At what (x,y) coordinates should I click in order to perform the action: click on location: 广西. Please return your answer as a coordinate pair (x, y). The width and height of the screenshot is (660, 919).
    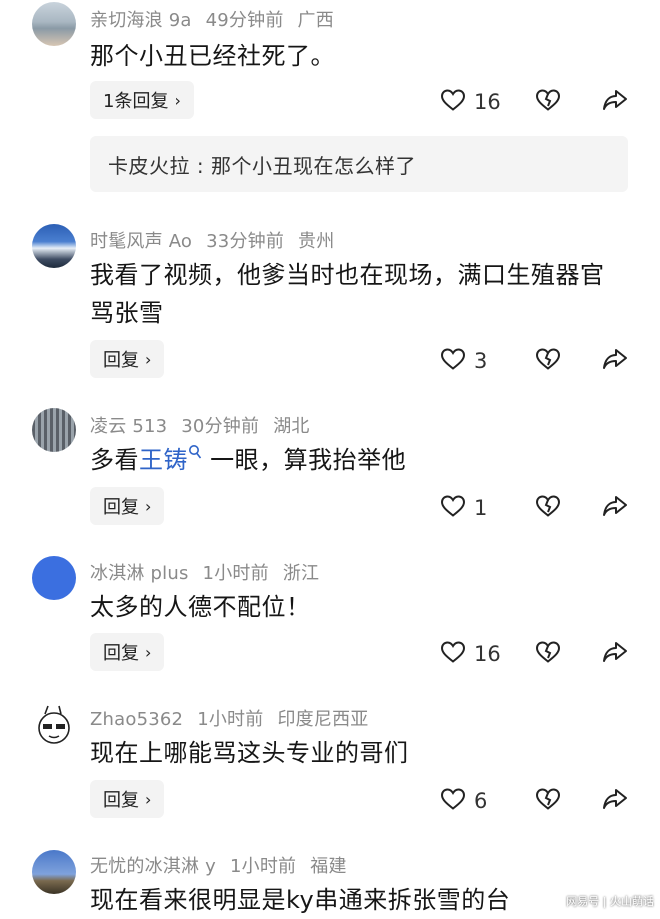
    Looking at the image, I should click on (315, 20).